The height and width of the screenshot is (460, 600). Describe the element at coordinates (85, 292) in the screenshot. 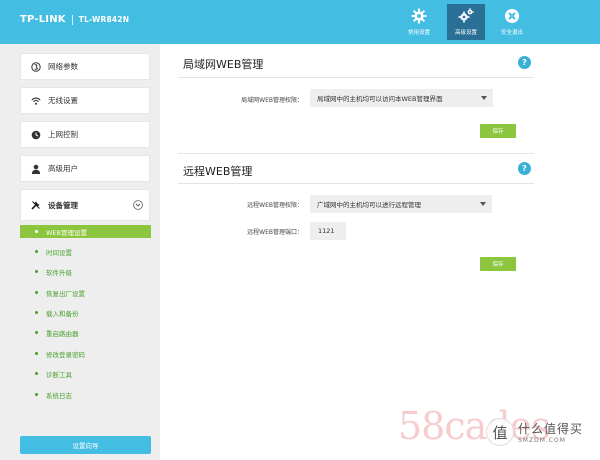

I see `submenu-factory-reset: 恢复出厂设置` at that location.